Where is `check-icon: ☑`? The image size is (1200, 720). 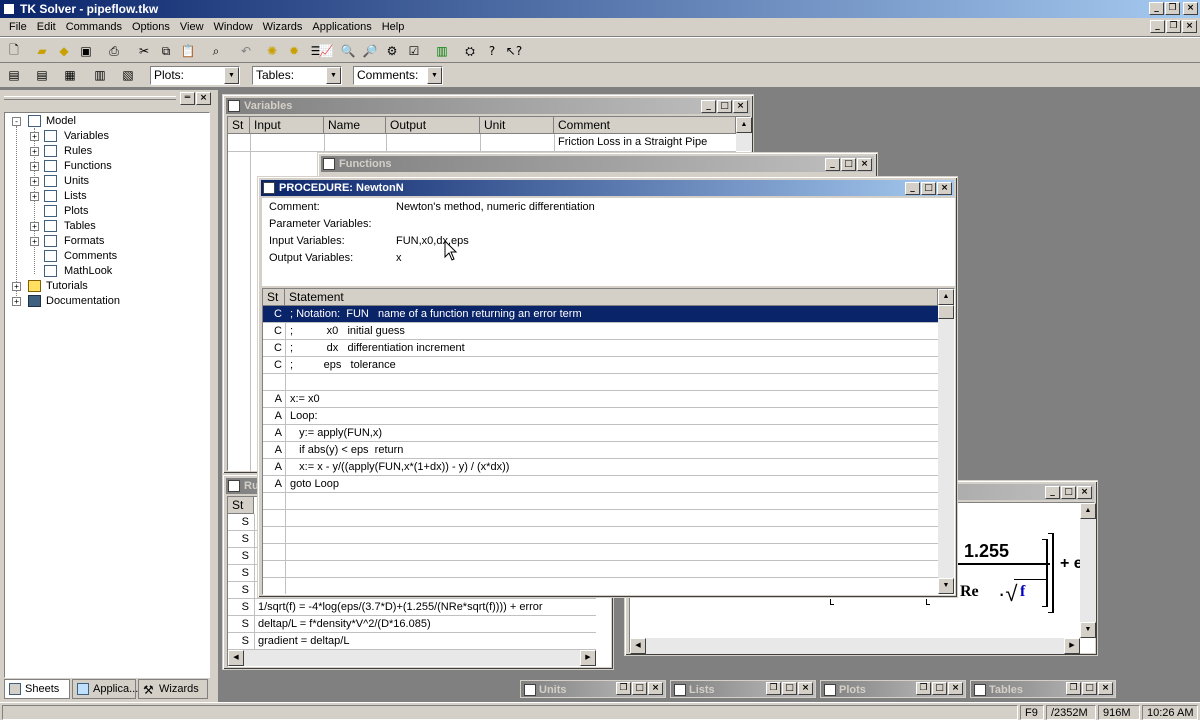 check-icon: ☑ is located at coordinates (414, 51).